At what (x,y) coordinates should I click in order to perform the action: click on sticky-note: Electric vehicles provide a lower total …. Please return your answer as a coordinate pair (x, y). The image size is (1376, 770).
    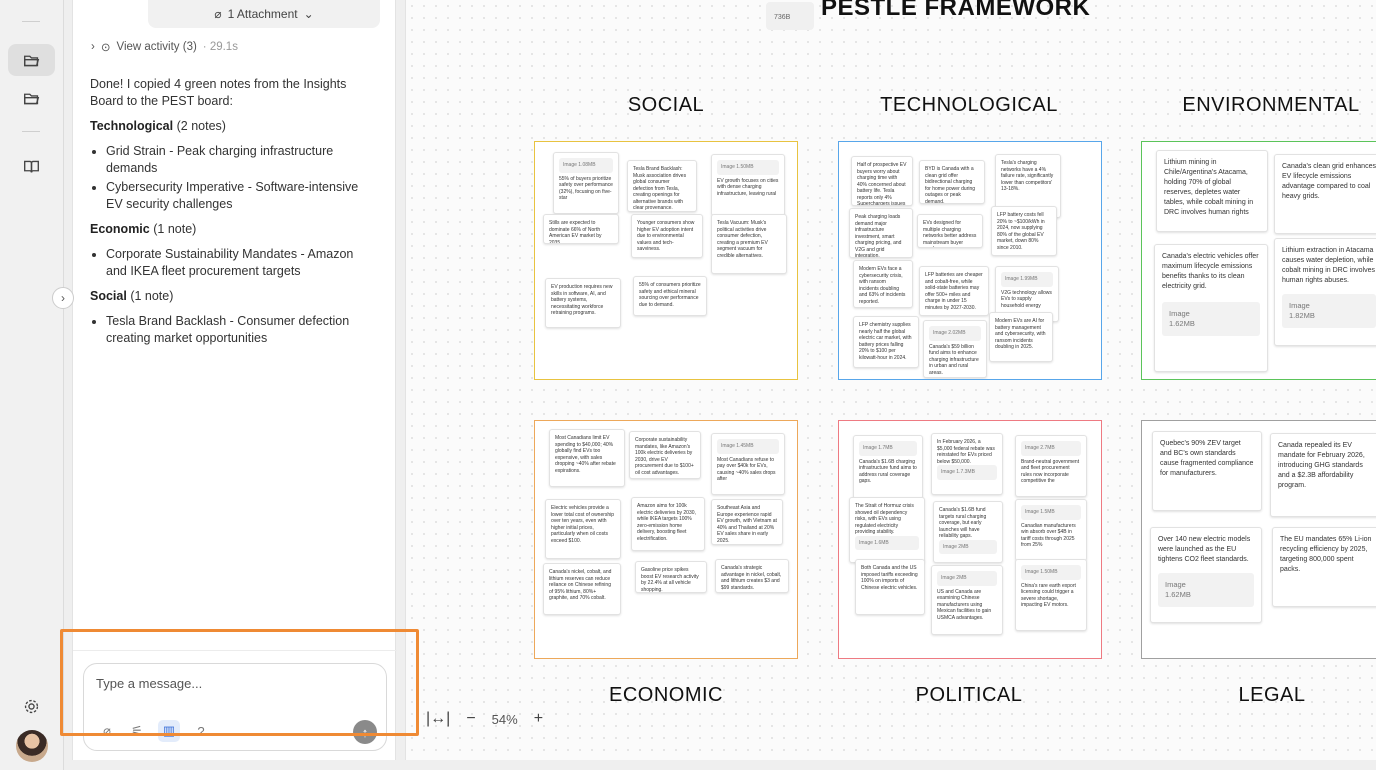
    Looking at the image, I should click on (583, 529).